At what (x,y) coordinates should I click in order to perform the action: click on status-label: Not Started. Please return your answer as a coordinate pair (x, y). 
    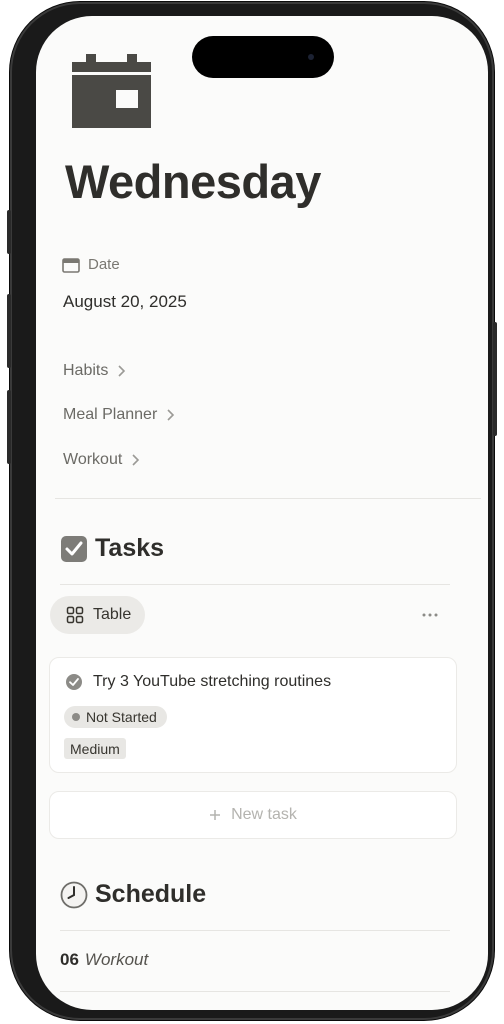
    Looking at the image, I should click on (121, 717).